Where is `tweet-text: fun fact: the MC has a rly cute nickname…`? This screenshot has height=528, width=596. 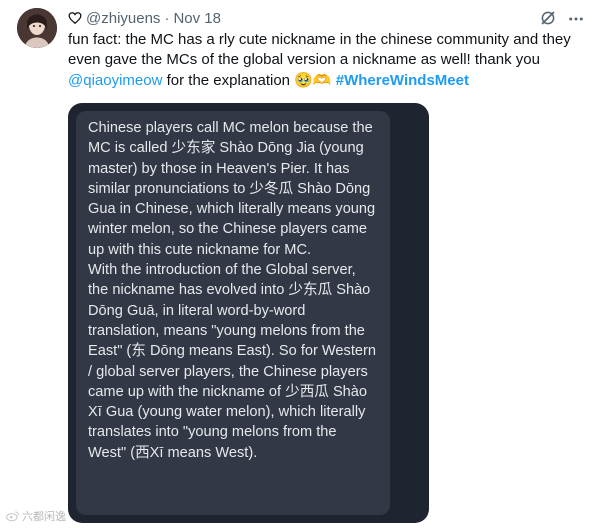 tweet-text: fun fact: the MC has a rly cute nickname… is located at coordinates (329, 60).